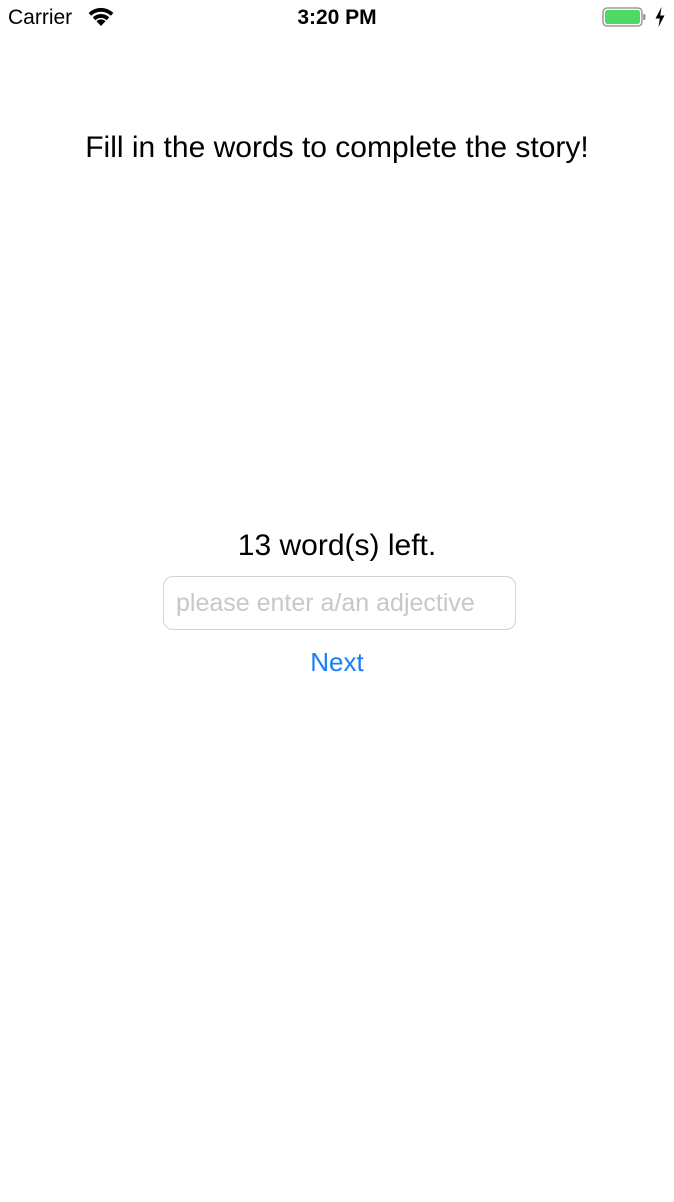 The height and width of the screenshot is (1202, 674). I want to click on battery-icon, so click(624, 17).